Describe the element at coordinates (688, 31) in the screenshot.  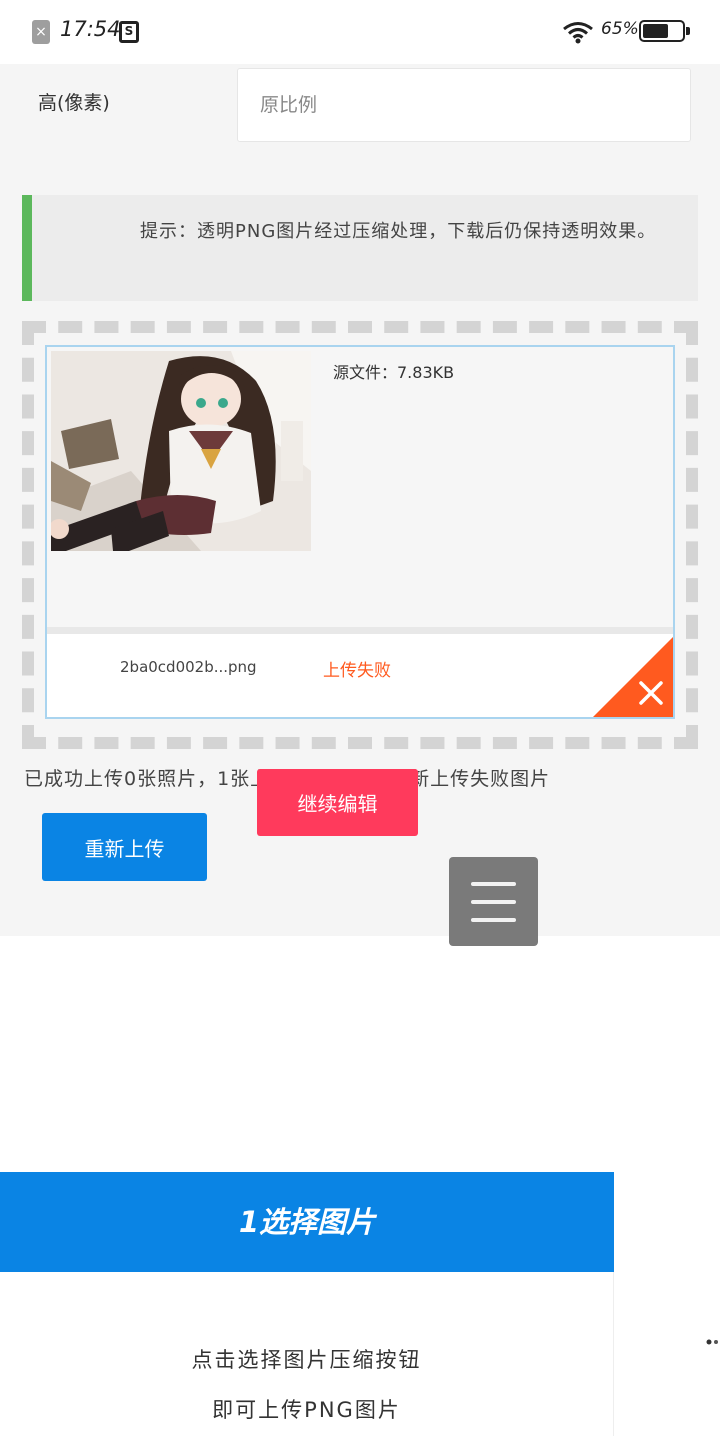
I see `battery-tip` at that location.